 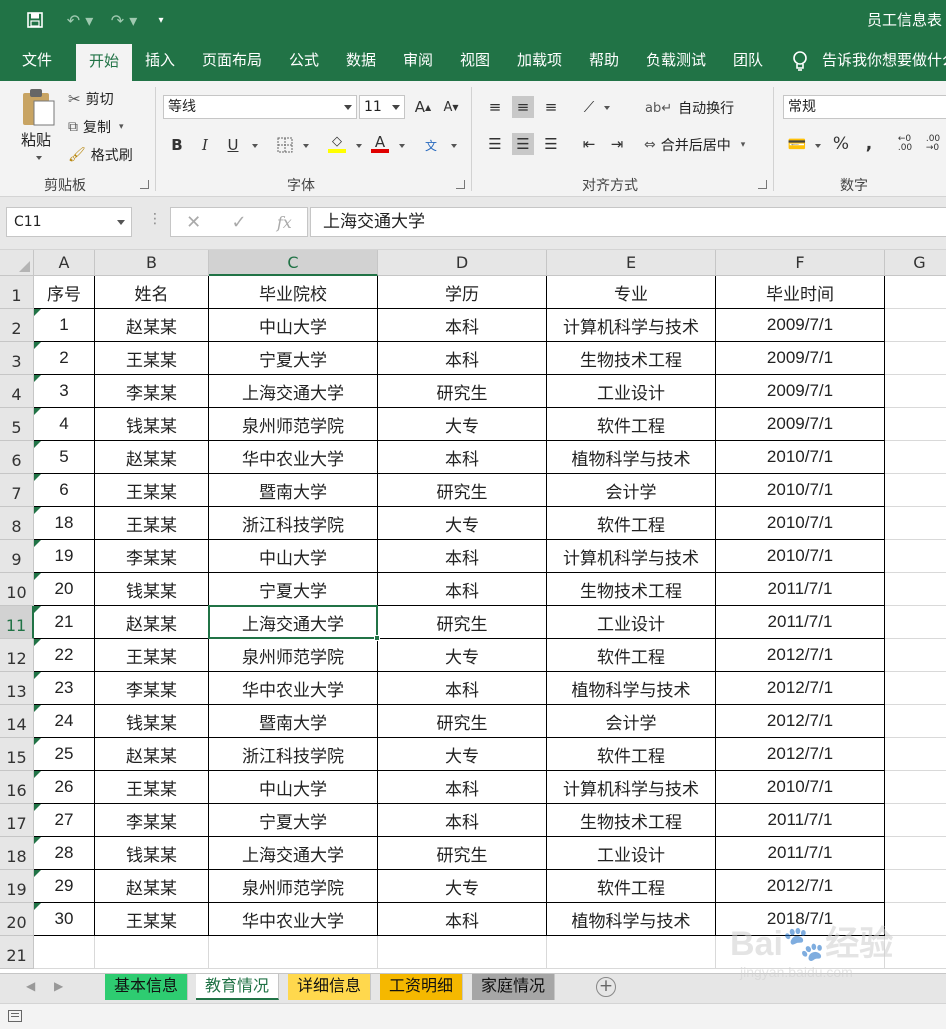 What do you see at coordinates (293, 952) in the screenshot?
I see `cell-c21` at bounding box center [293, 952].